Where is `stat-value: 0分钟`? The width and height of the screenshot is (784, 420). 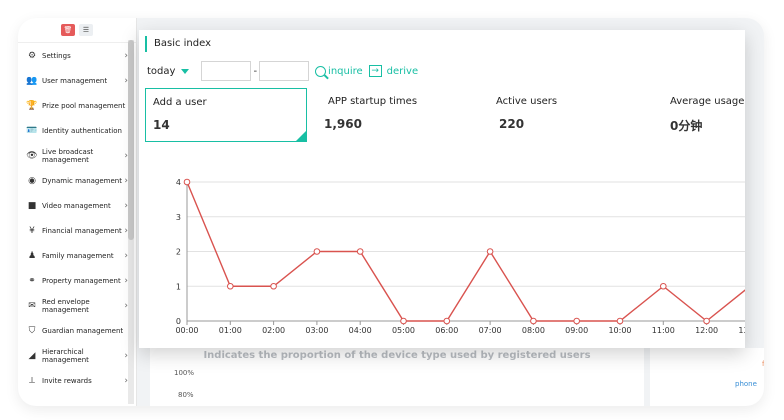
stat-value: 0分钟 is located at coordinates (686, 126).